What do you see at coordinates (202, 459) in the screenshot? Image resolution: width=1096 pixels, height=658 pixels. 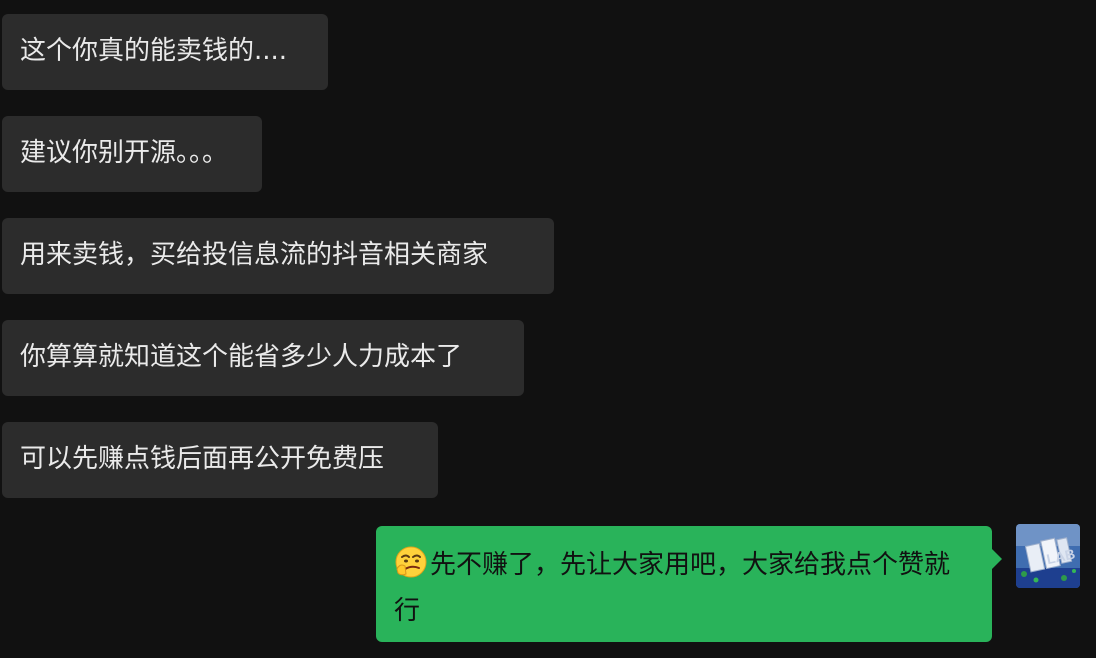 I see `message-text: 可以先赚点钱后面再公开免费压` at bounding box center [202, 459].